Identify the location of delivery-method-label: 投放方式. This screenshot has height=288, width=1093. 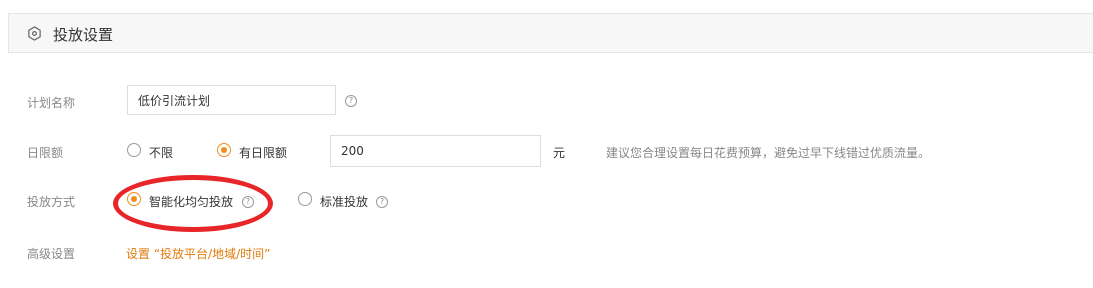
(51, 202).